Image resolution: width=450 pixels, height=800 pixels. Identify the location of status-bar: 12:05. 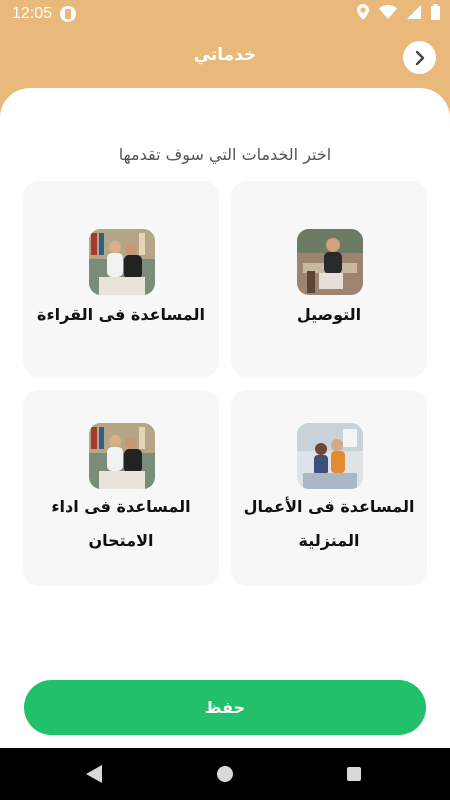
(225, 14).